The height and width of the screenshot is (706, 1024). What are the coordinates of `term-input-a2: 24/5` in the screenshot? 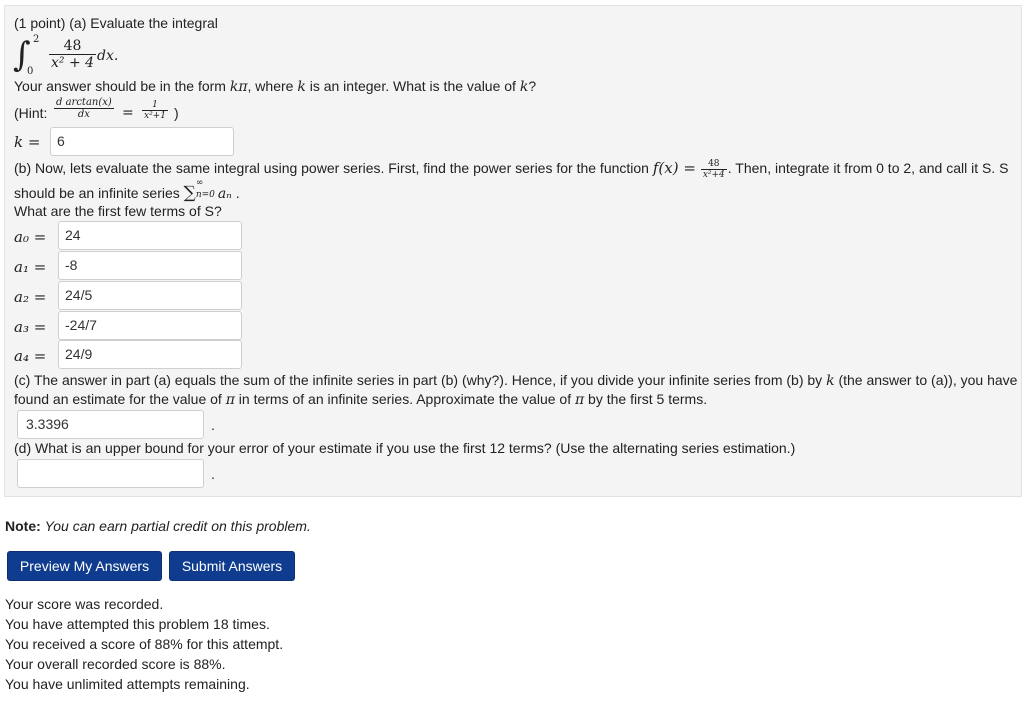 It's located at (150, 295).